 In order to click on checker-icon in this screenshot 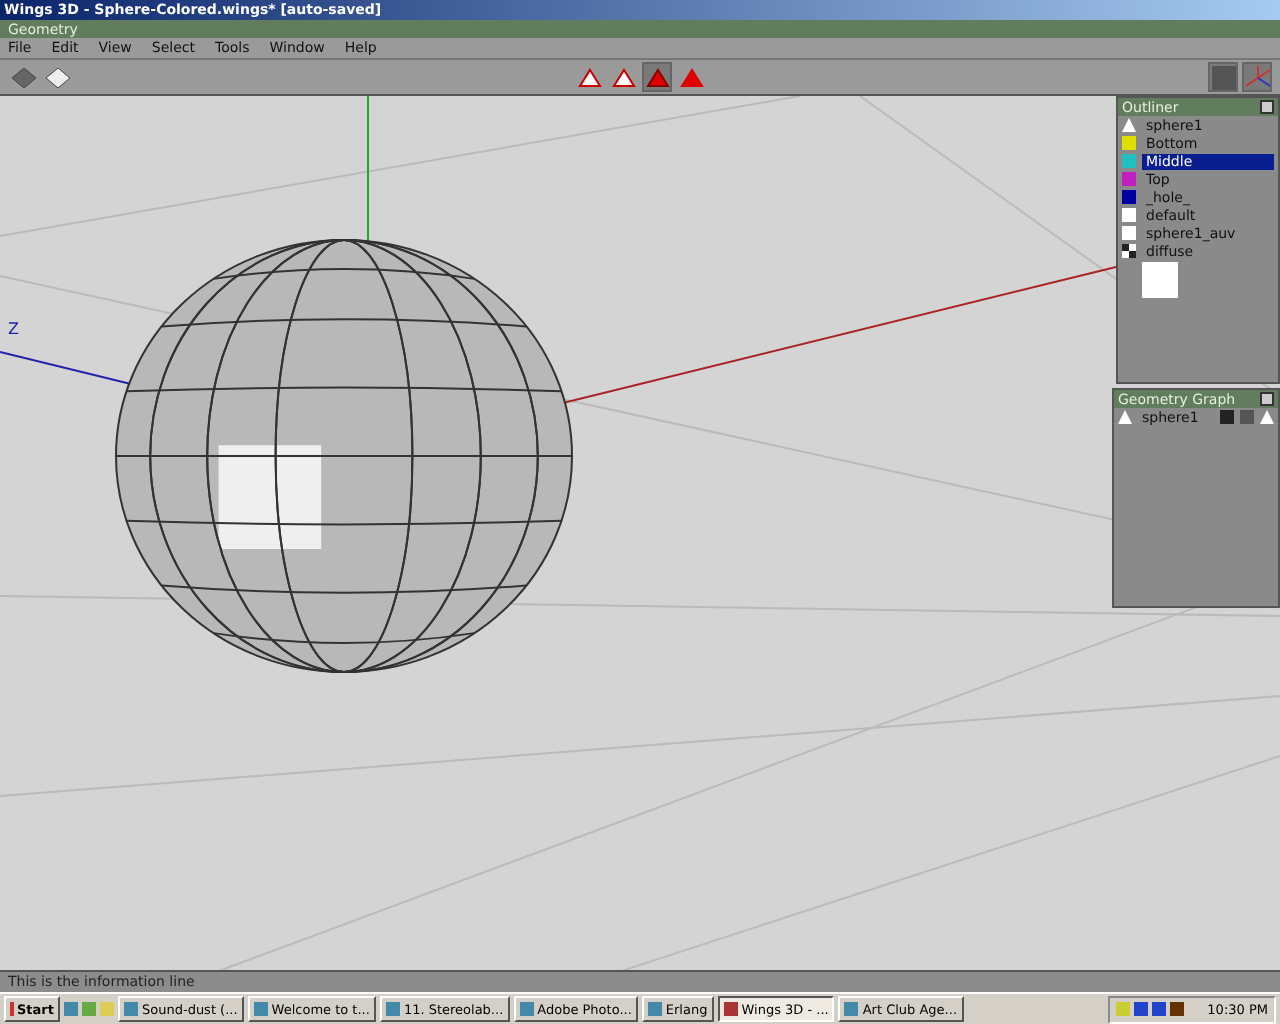, I will do `click(1129, 251)`.